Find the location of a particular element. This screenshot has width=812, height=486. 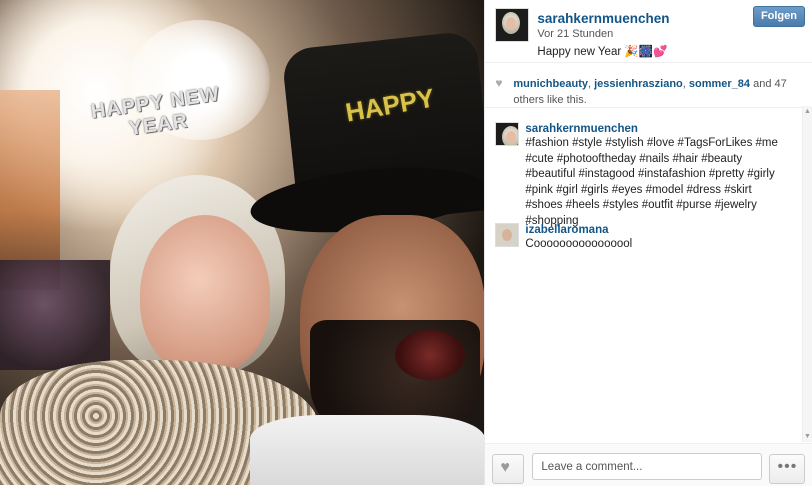

commenter-username-link: sarahkernmuenchen is located at coordinates (655, 129).